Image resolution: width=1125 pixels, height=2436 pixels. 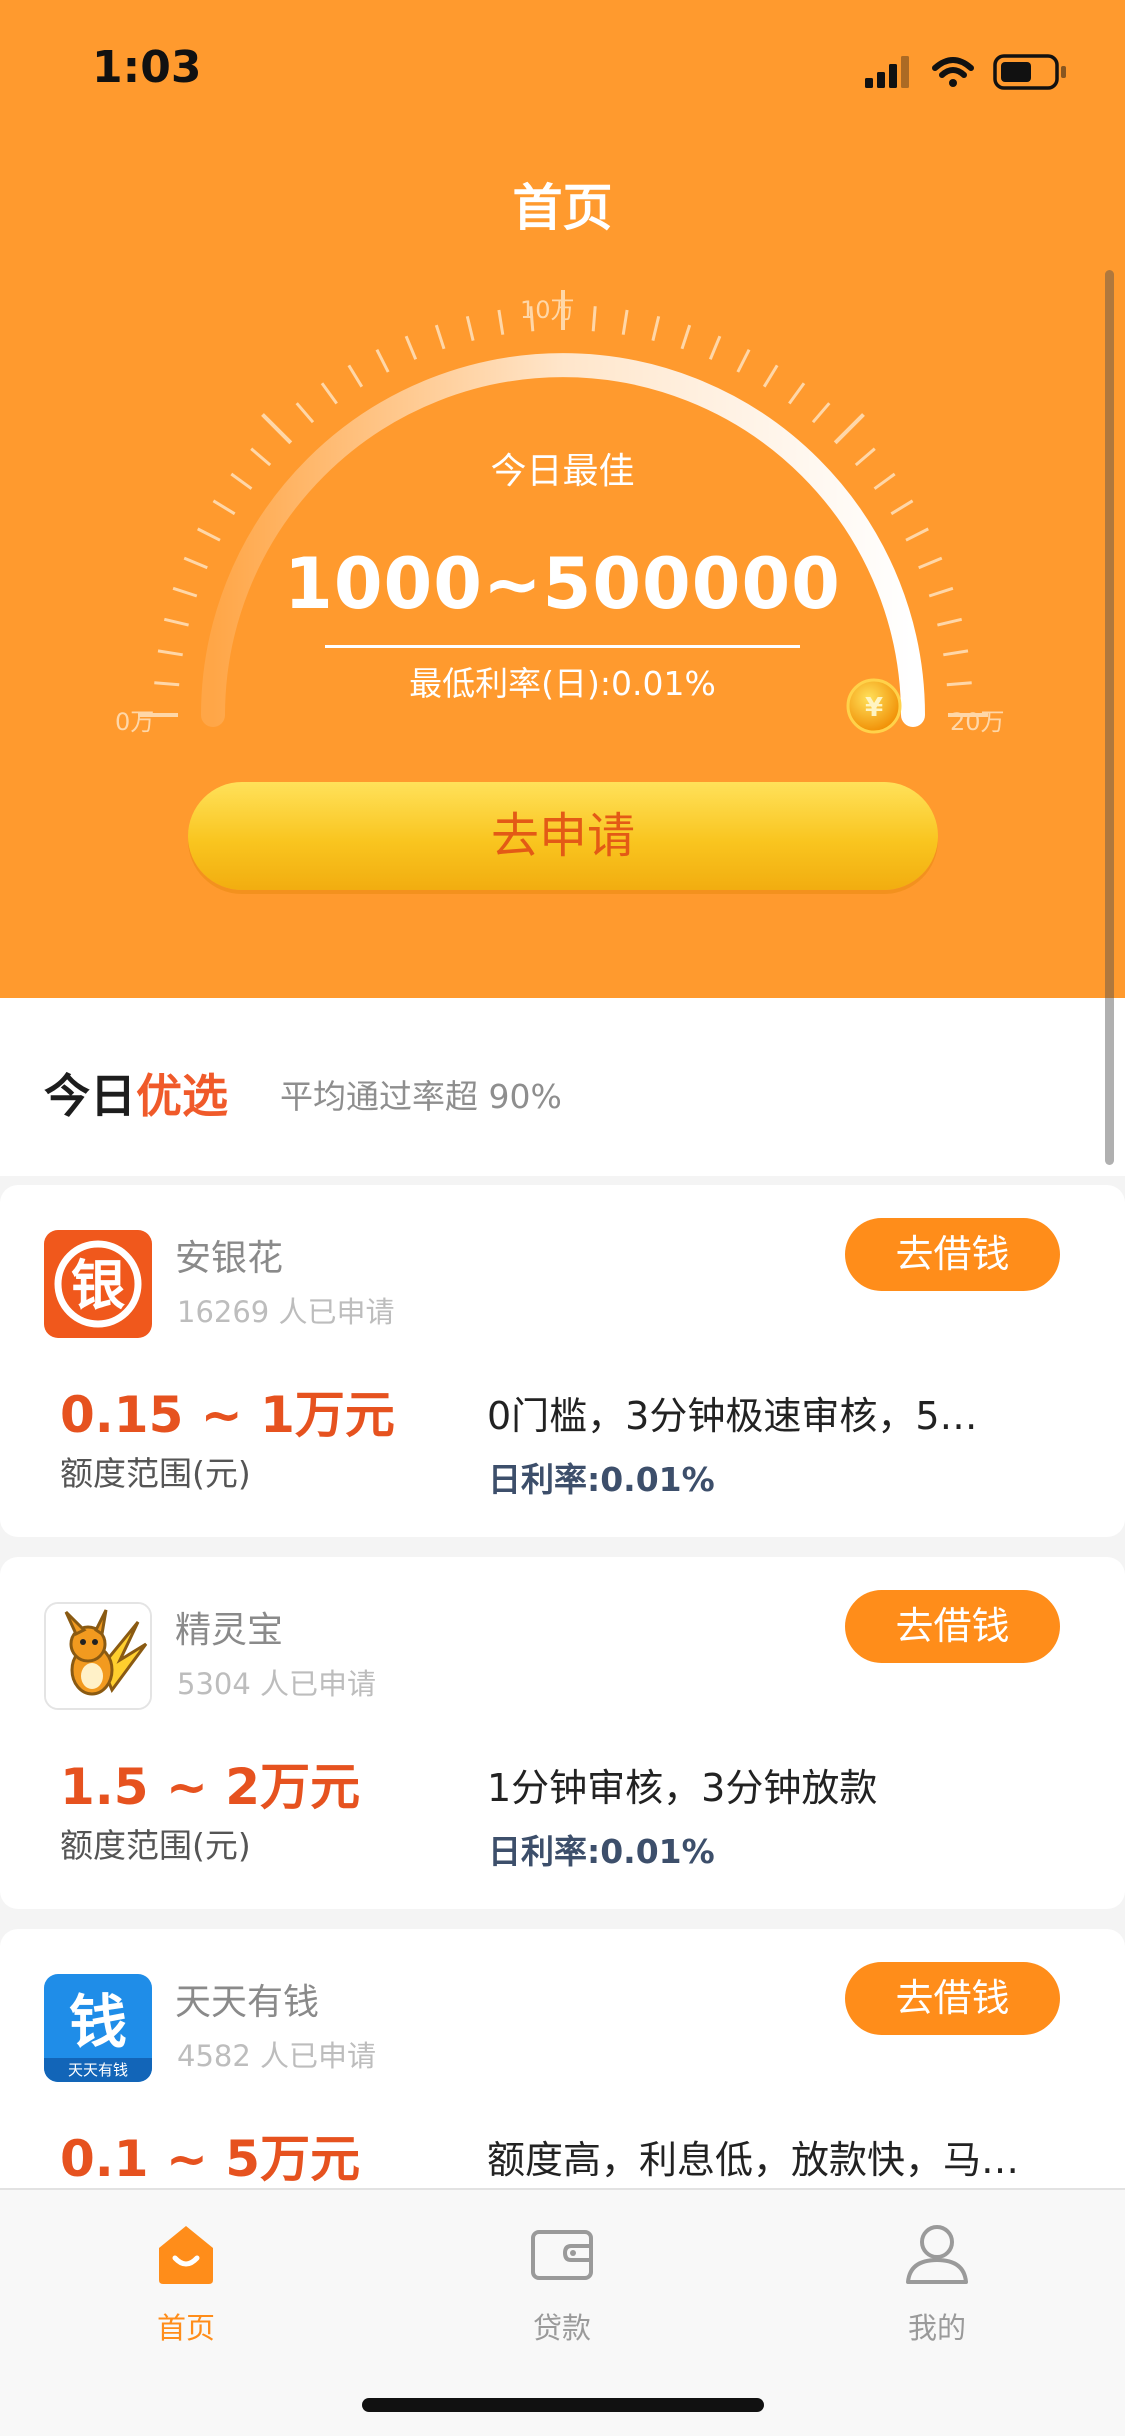 I want to click on gauge-rate: 最低利率(日):0.01%, so click(x=562, y=683).